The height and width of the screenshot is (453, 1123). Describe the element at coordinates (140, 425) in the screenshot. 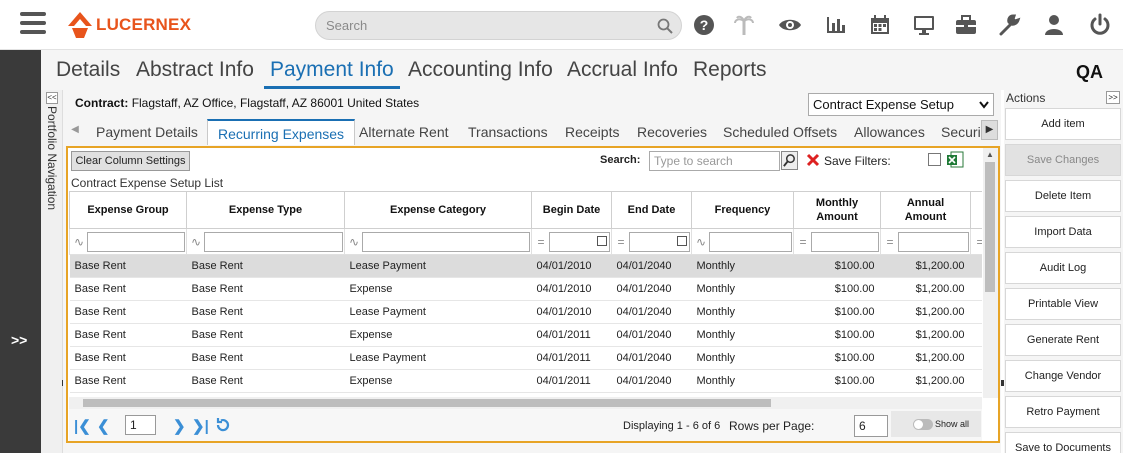

I see `page-number-input: 1` at that location.